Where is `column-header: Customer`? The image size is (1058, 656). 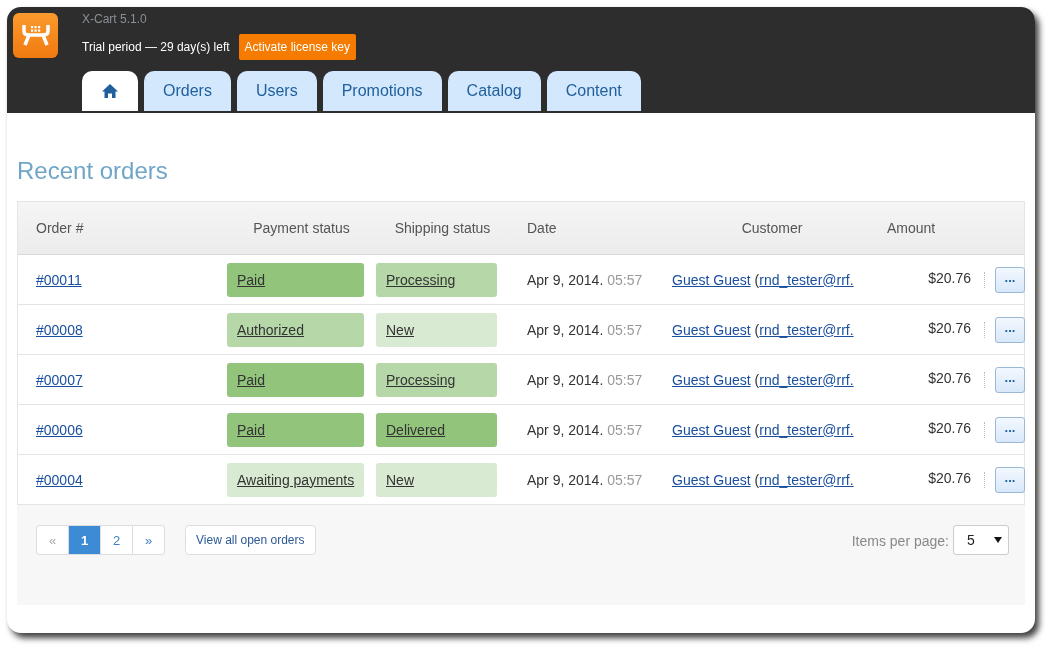
column-header: Customer is located at coordinates (772, 228).